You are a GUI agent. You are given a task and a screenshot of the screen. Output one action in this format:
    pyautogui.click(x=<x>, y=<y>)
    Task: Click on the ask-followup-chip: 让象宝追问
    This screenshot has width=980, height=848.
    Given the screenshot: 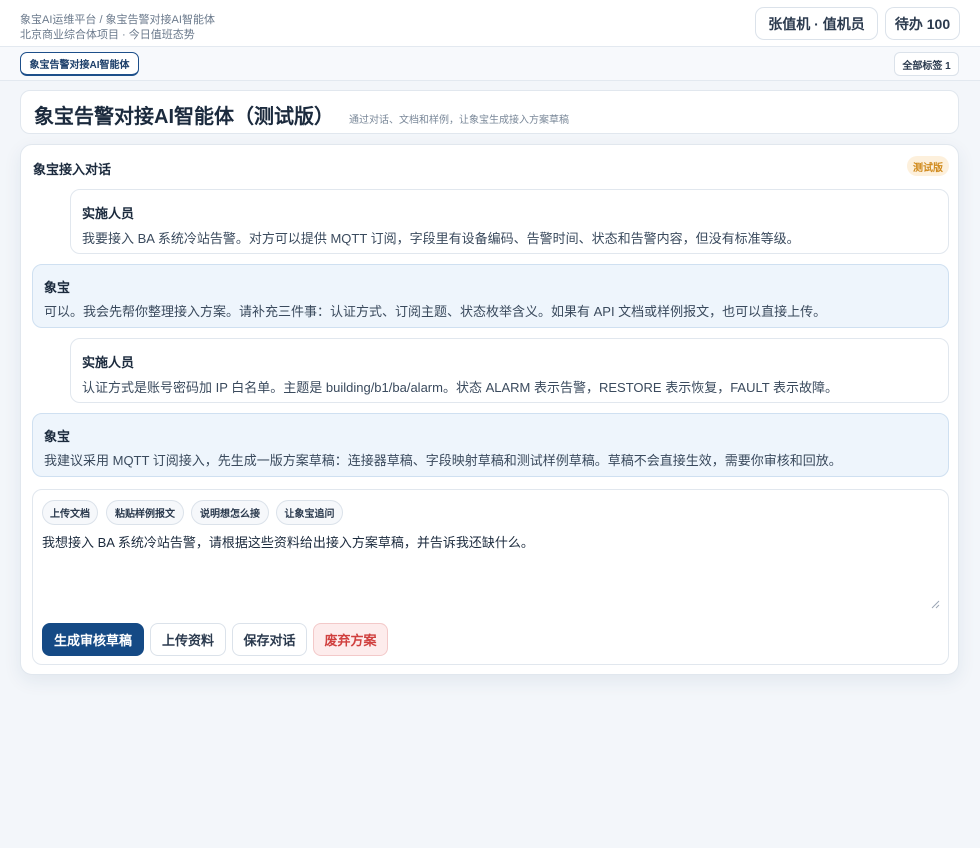 What is the action you would take?
    pyautogui.click(x=309, y=512)
    